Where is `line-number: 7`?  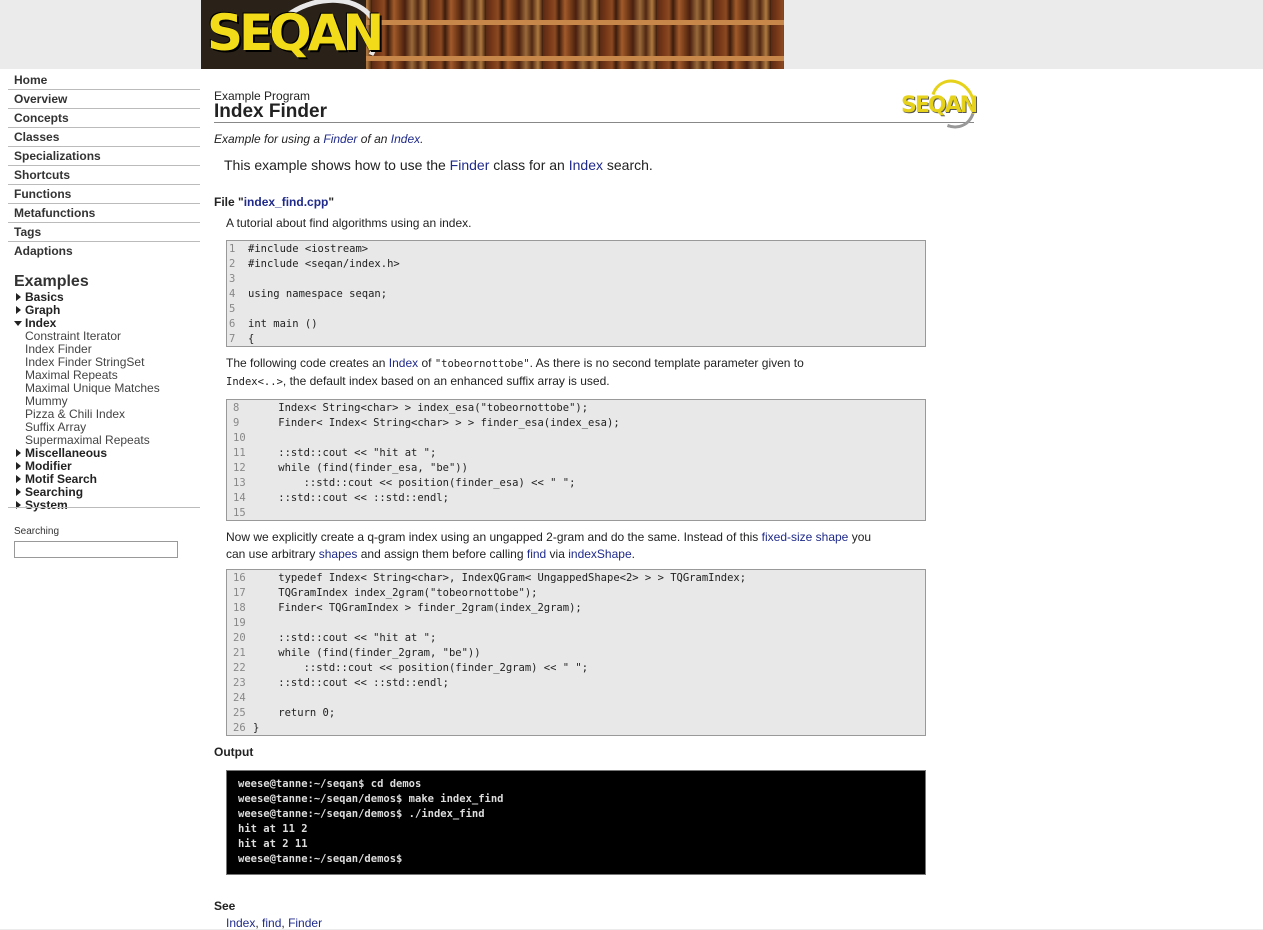
line-number: 7 is located at coordinates (232, 339).